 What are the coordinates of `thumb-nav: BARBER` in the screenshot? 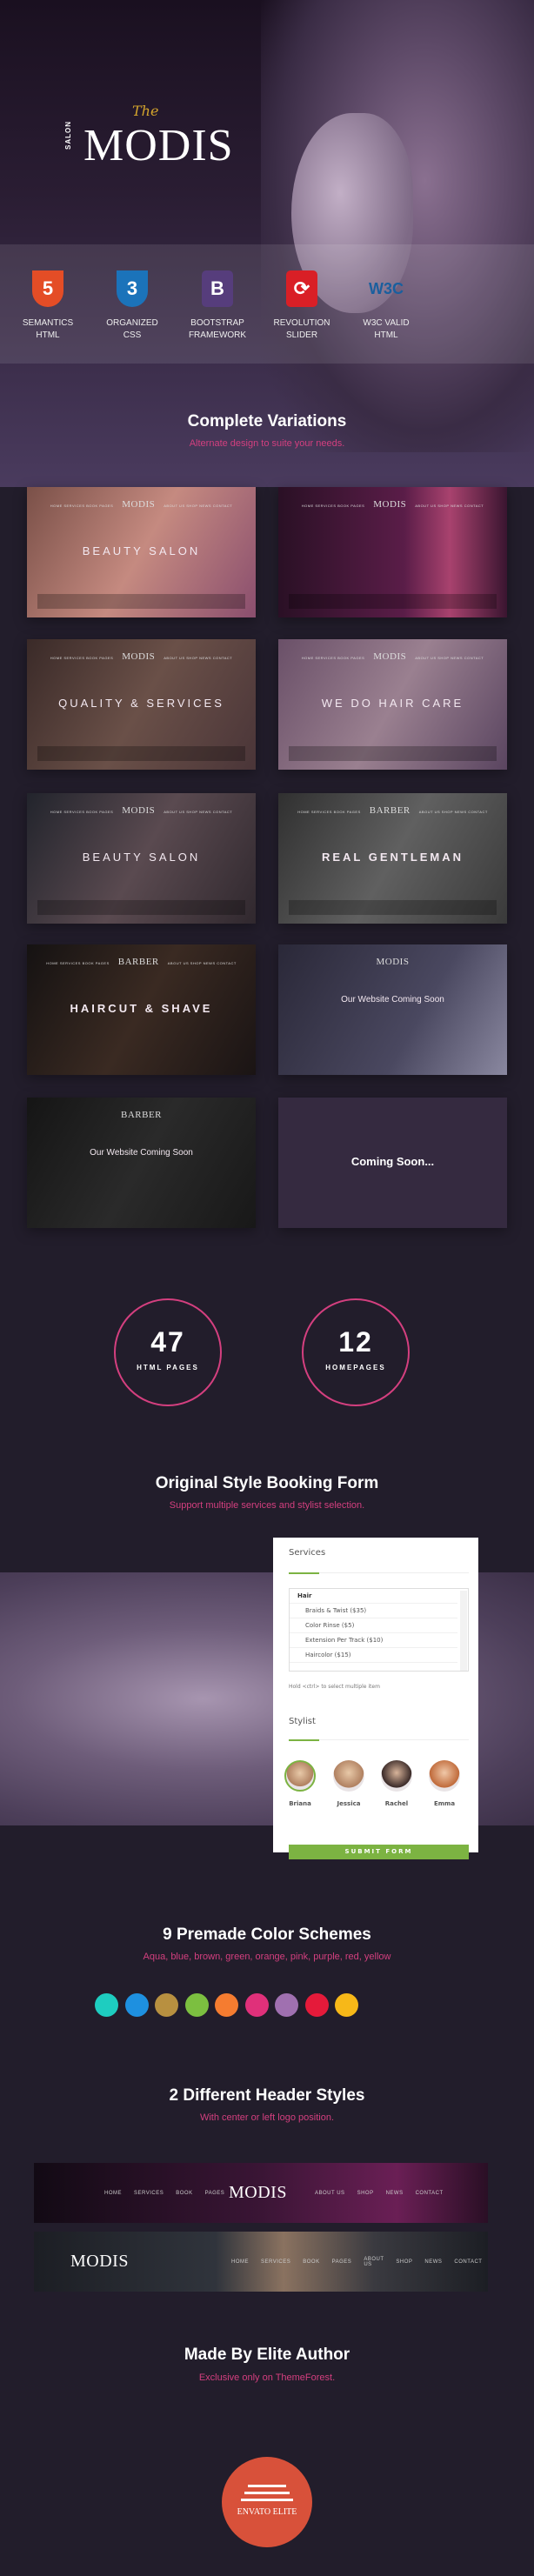 It's located at (141, 1115).